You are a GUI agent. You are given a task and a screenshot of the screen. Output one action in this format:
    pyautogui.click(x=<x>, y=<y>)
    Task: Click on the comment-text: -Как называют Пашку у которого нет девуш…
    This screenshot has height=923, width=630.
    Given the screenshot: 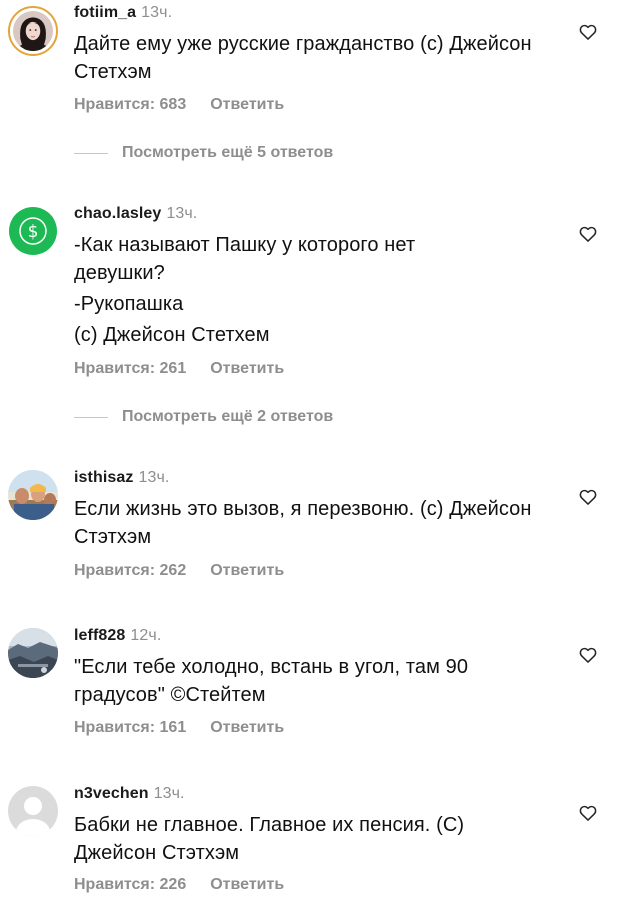 What is the action you would take?
    pyautogui.click(x=289, y=291)
    